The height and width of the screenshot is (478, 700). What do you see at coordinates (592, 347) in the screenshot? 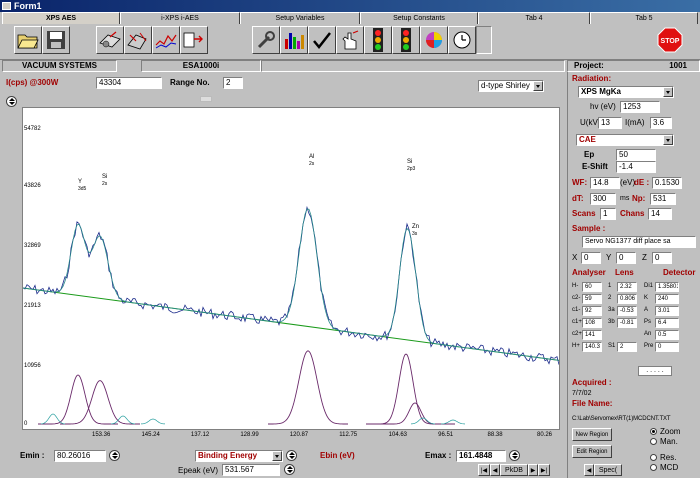
I see `analyser-param-field: 140.3` at bounding box center [592, 347].